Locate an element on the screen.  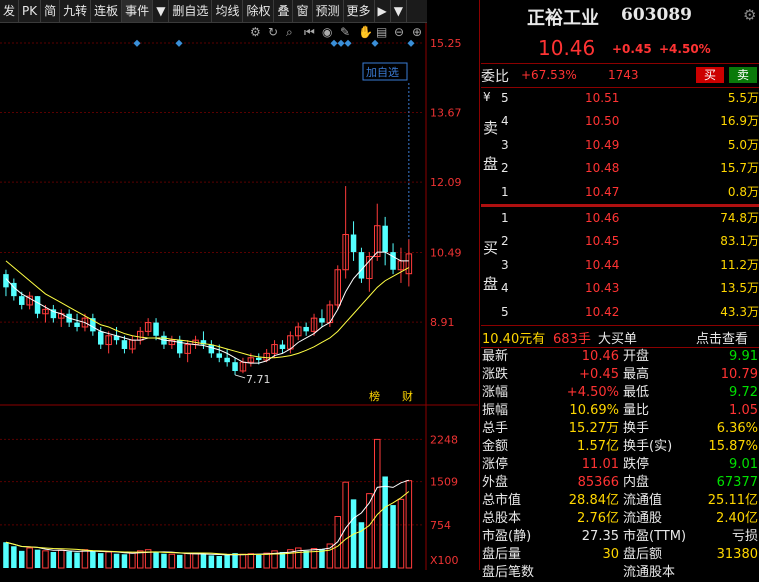
ma10-line is located at coordinates (207, 309).